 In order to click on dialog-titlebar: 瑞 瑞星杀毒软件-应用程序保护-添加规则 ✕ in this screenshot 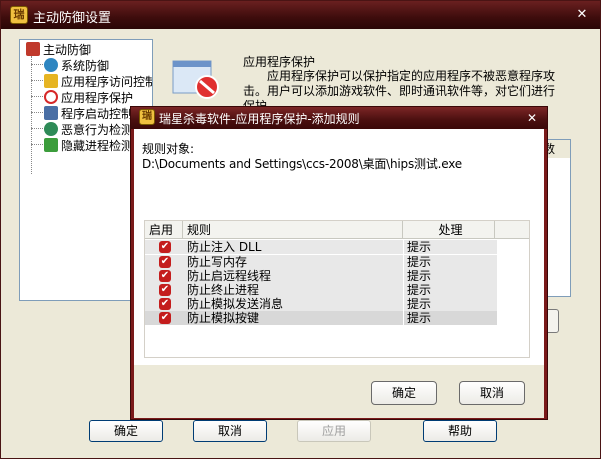, I will do `click(339, 118)`.